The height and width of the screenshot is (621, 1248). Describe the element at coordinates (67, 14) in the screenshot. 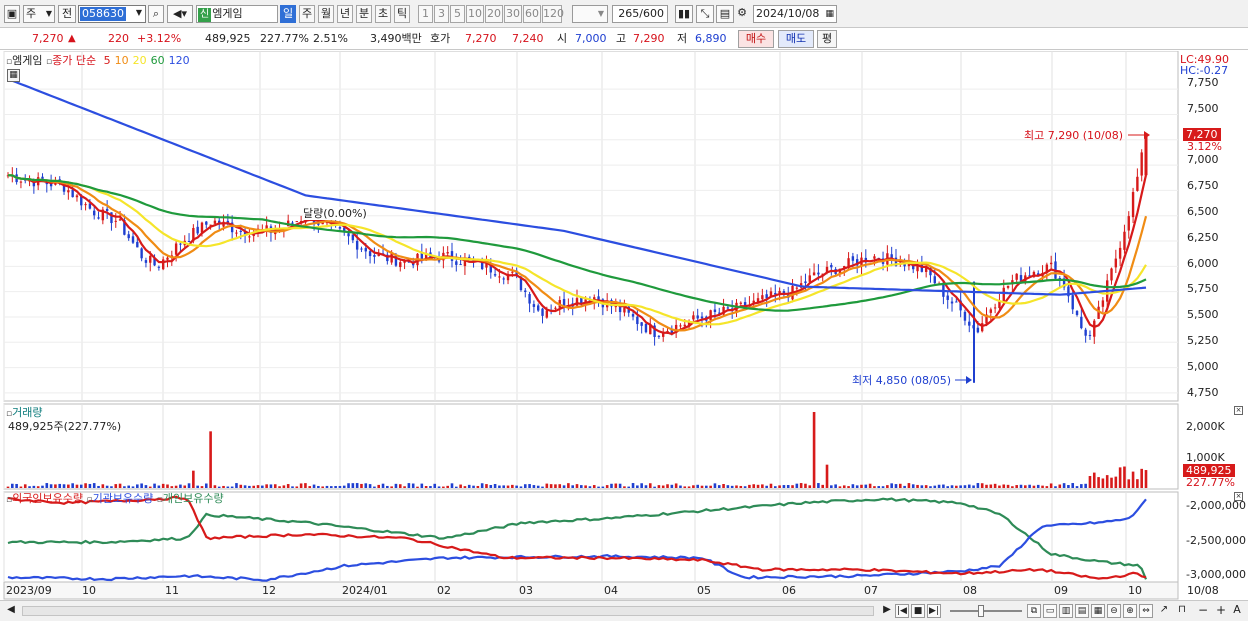

I see `prev-select: 전` at that location.